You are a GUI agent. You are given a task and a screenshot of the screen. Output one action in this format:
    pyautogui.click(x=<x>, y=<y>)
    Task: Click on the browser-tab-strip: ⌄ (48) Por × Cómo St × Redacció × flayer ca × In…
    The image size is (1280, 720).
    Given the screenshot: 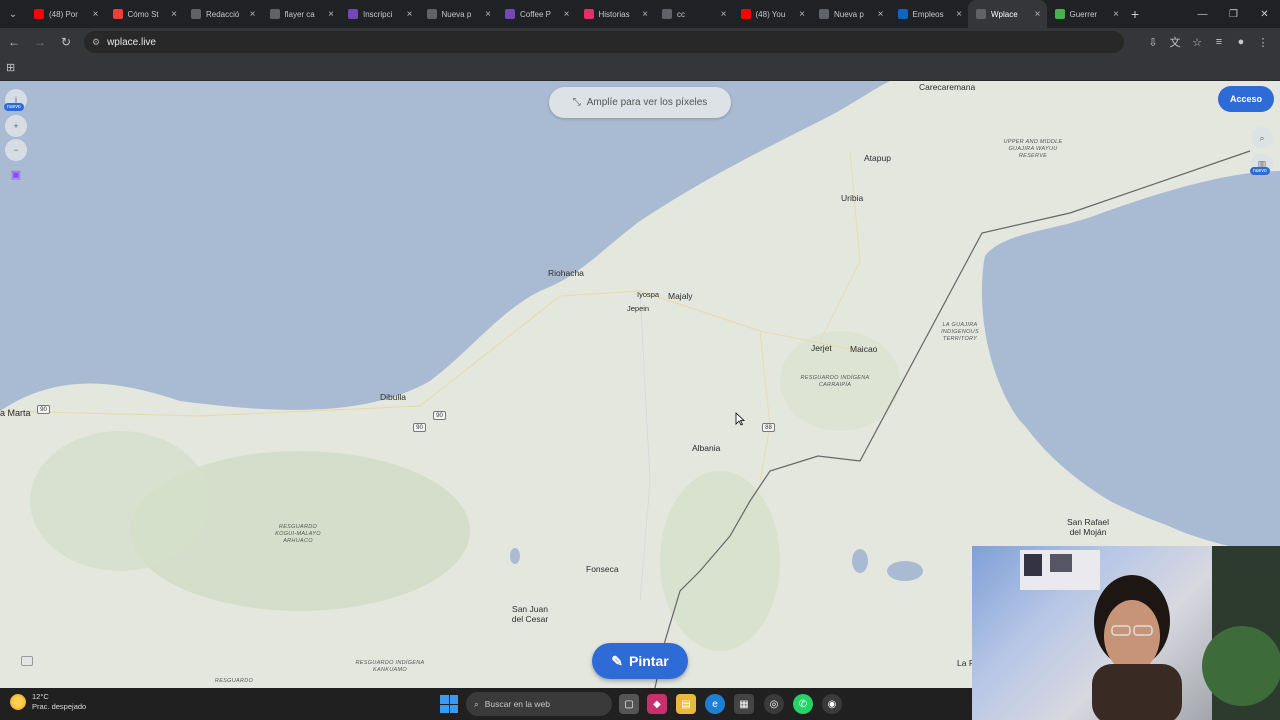 What is the action you would take?
    pyautogui.click(x=640, y=14)
    